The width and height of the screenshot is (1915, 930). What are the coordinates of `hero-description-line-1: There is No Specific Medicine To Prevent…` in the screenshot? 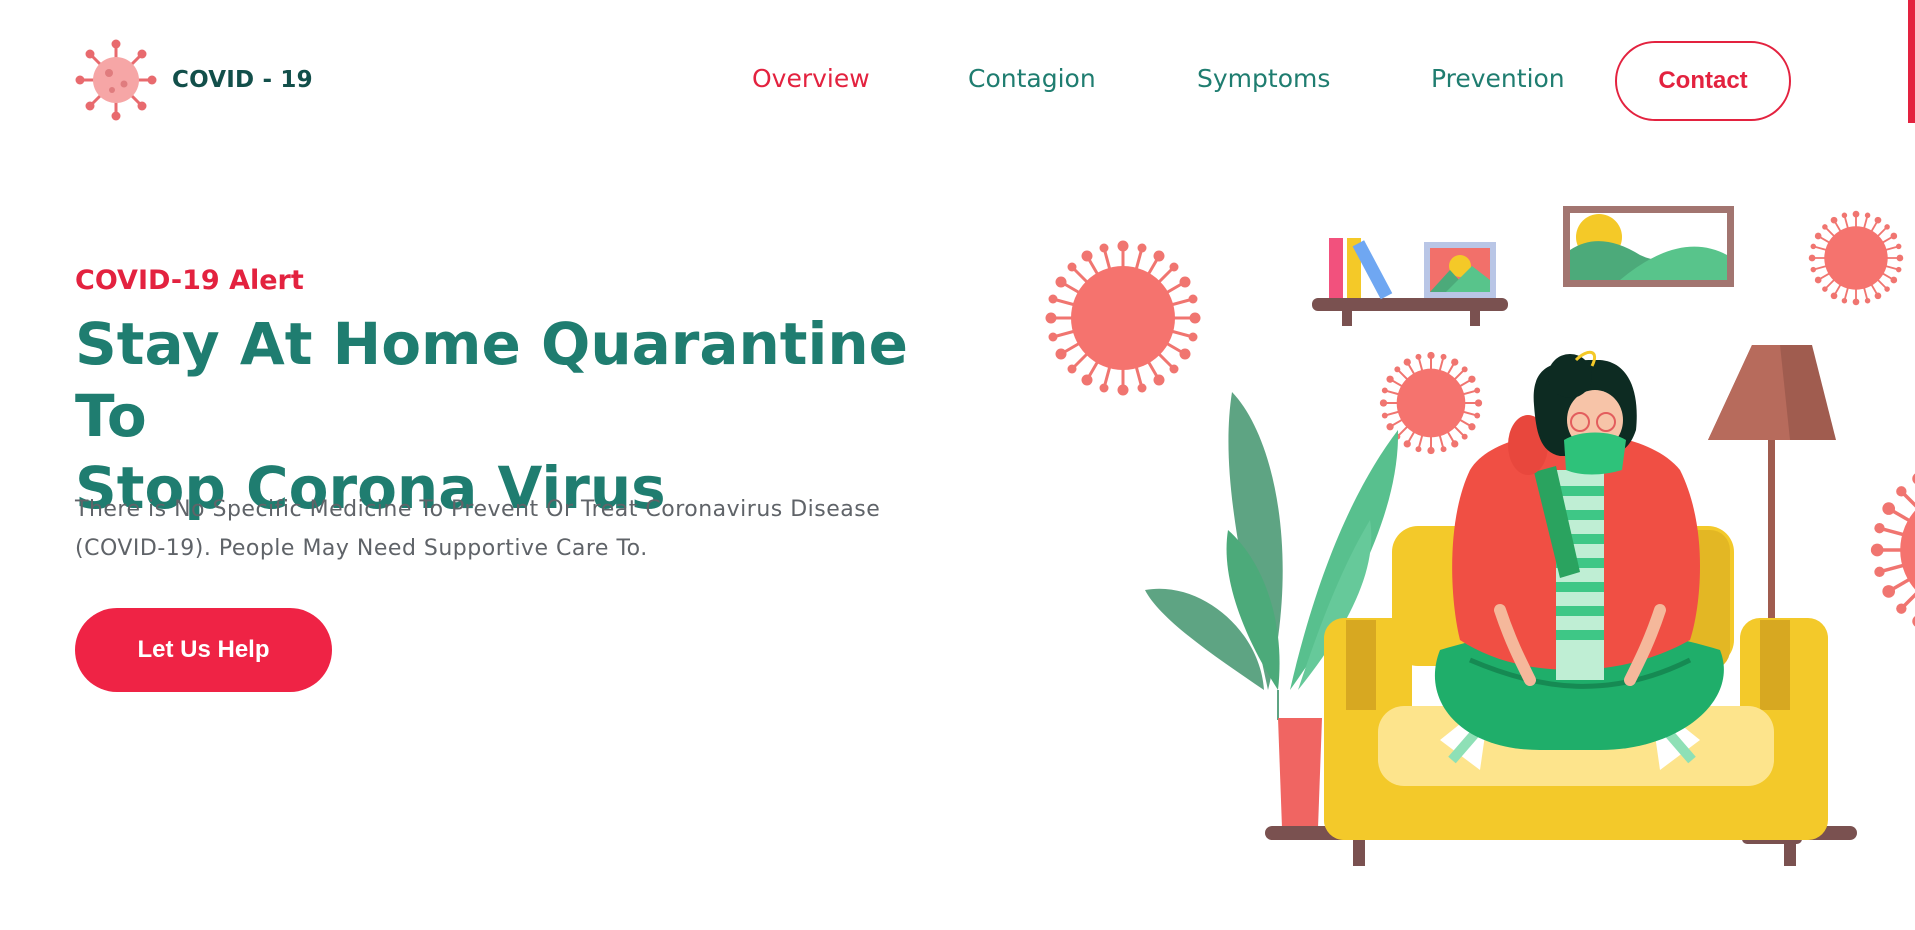 It's located at (478, 509).